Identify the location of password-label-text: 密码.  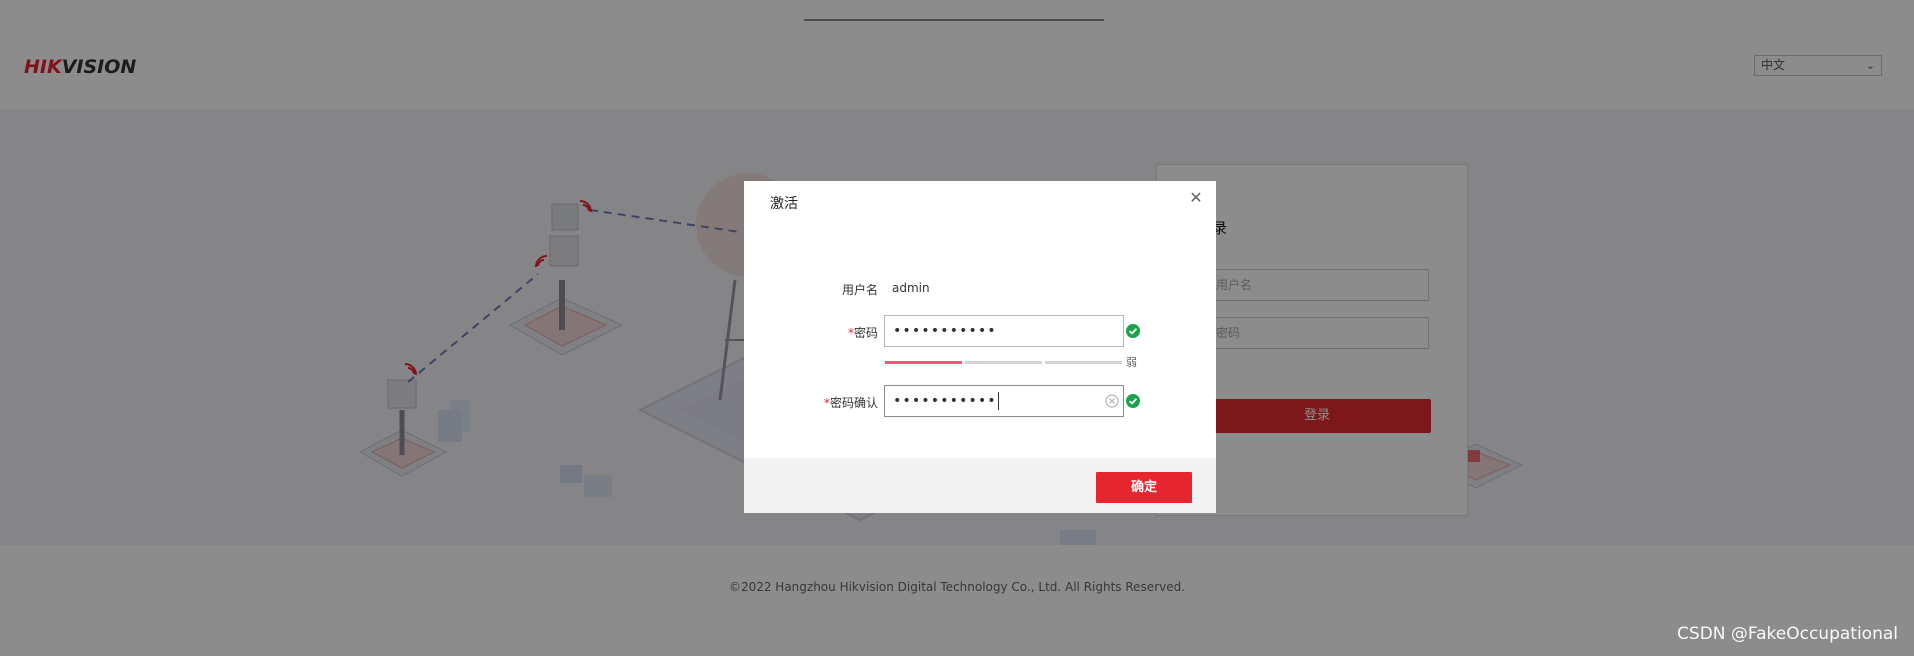
(865, 333).